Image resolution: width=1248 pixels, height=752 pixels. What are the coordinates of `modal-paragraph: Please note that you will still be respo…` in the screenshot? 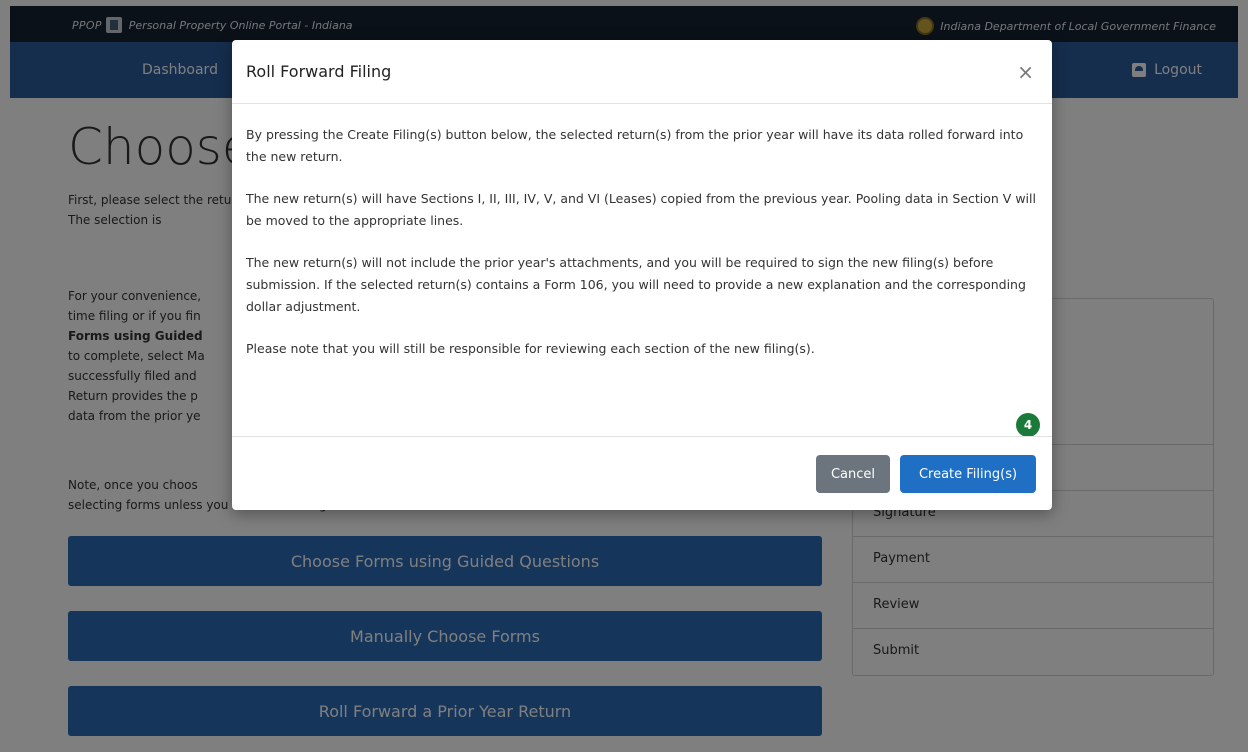 It's located at (530, 348).